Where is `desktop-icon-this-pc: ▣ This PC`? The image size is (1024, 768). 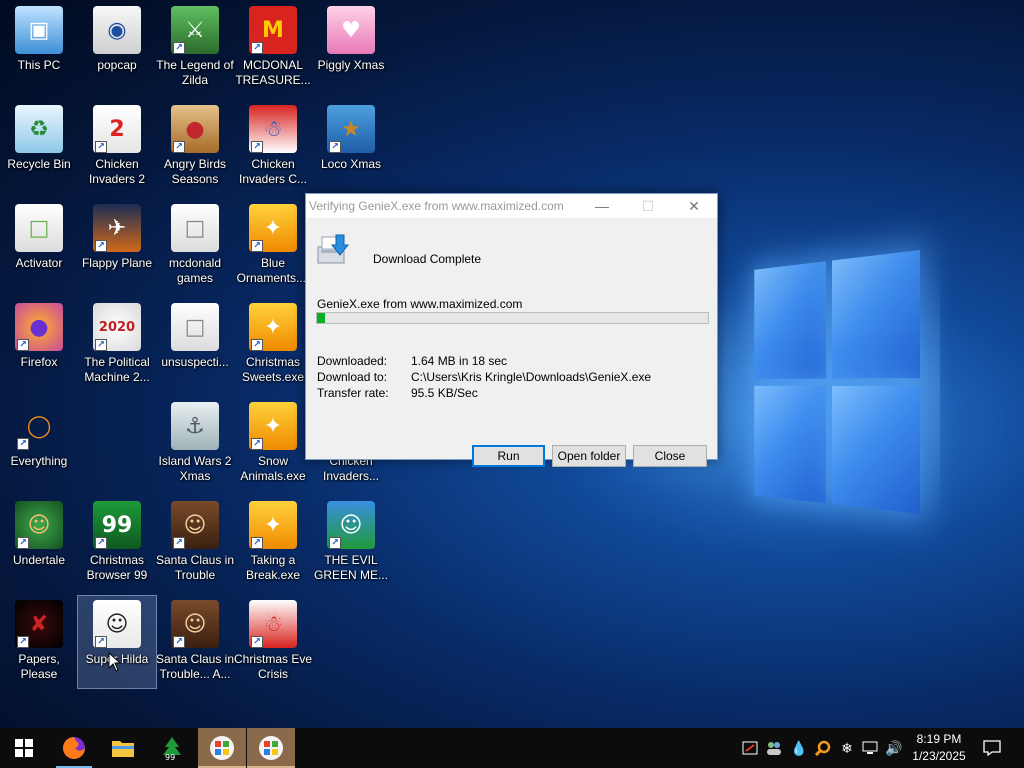 desktop-icon-this-pc: ▣ This PC is located at coordinates (39, 48).